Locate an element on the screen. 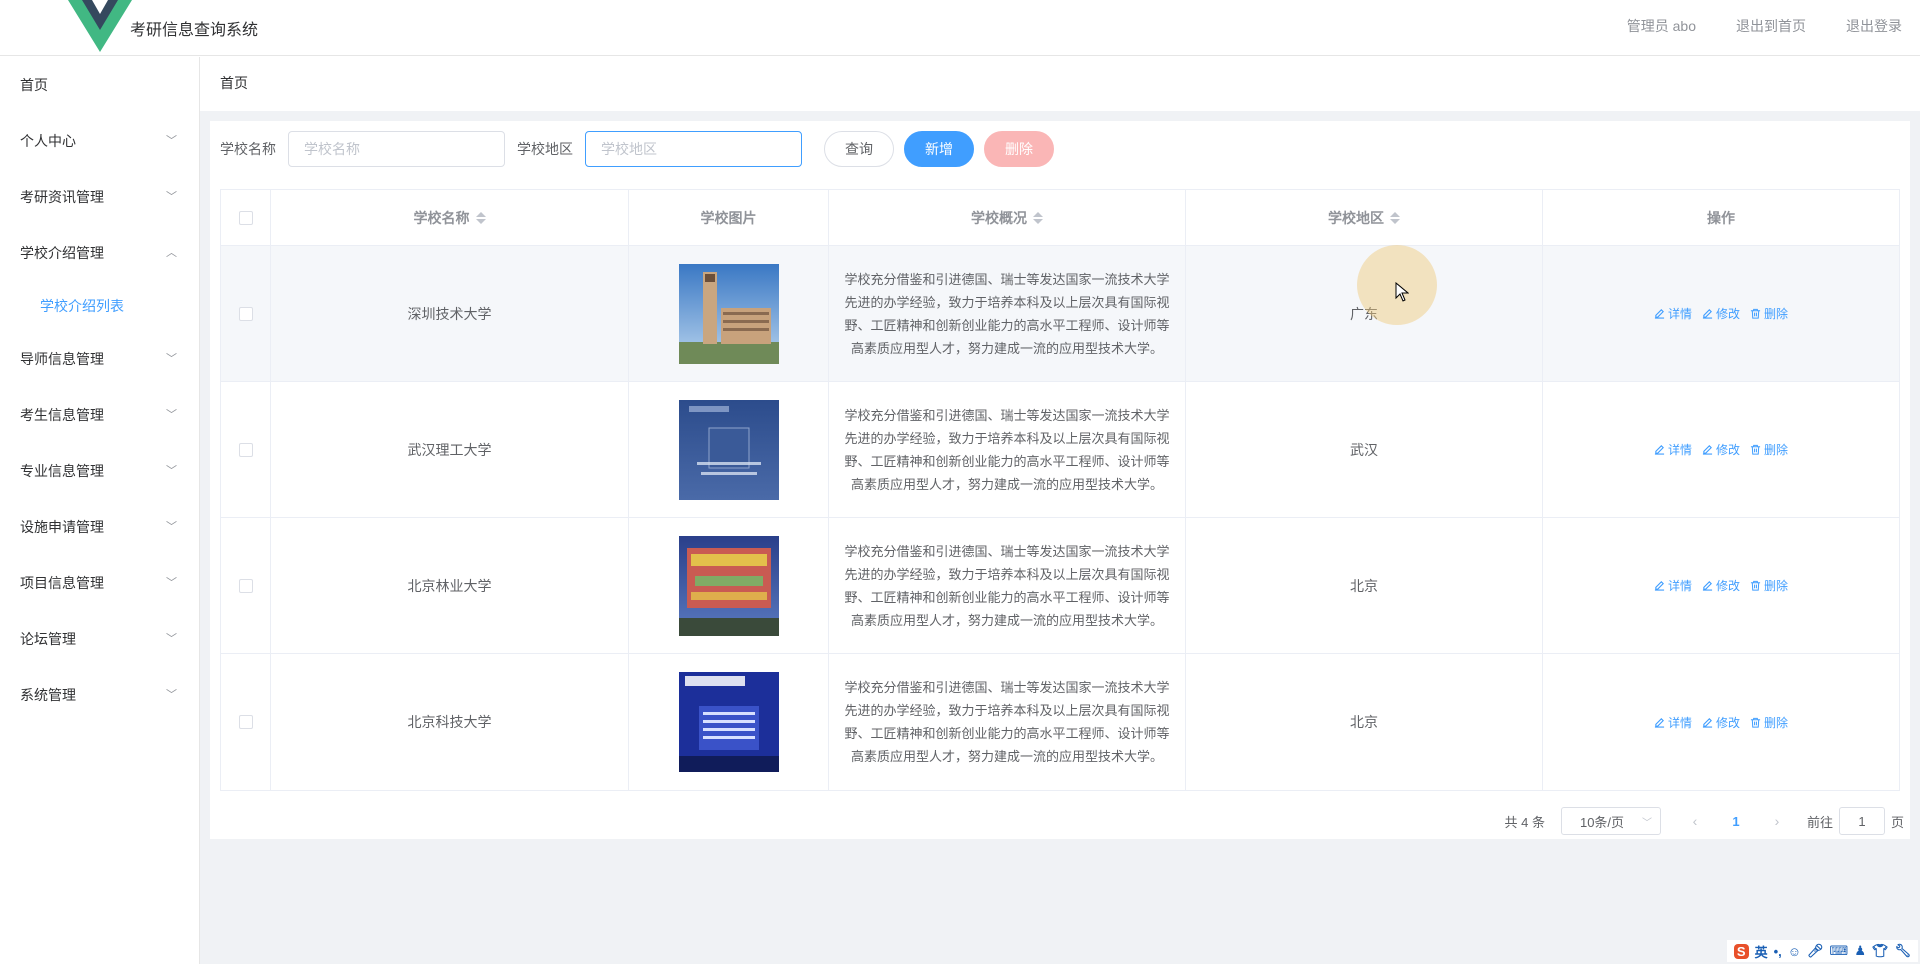 This screenshot has width=1920, height=964. pagination-total: 共 4 条 is located at coordinates (1524, 822).